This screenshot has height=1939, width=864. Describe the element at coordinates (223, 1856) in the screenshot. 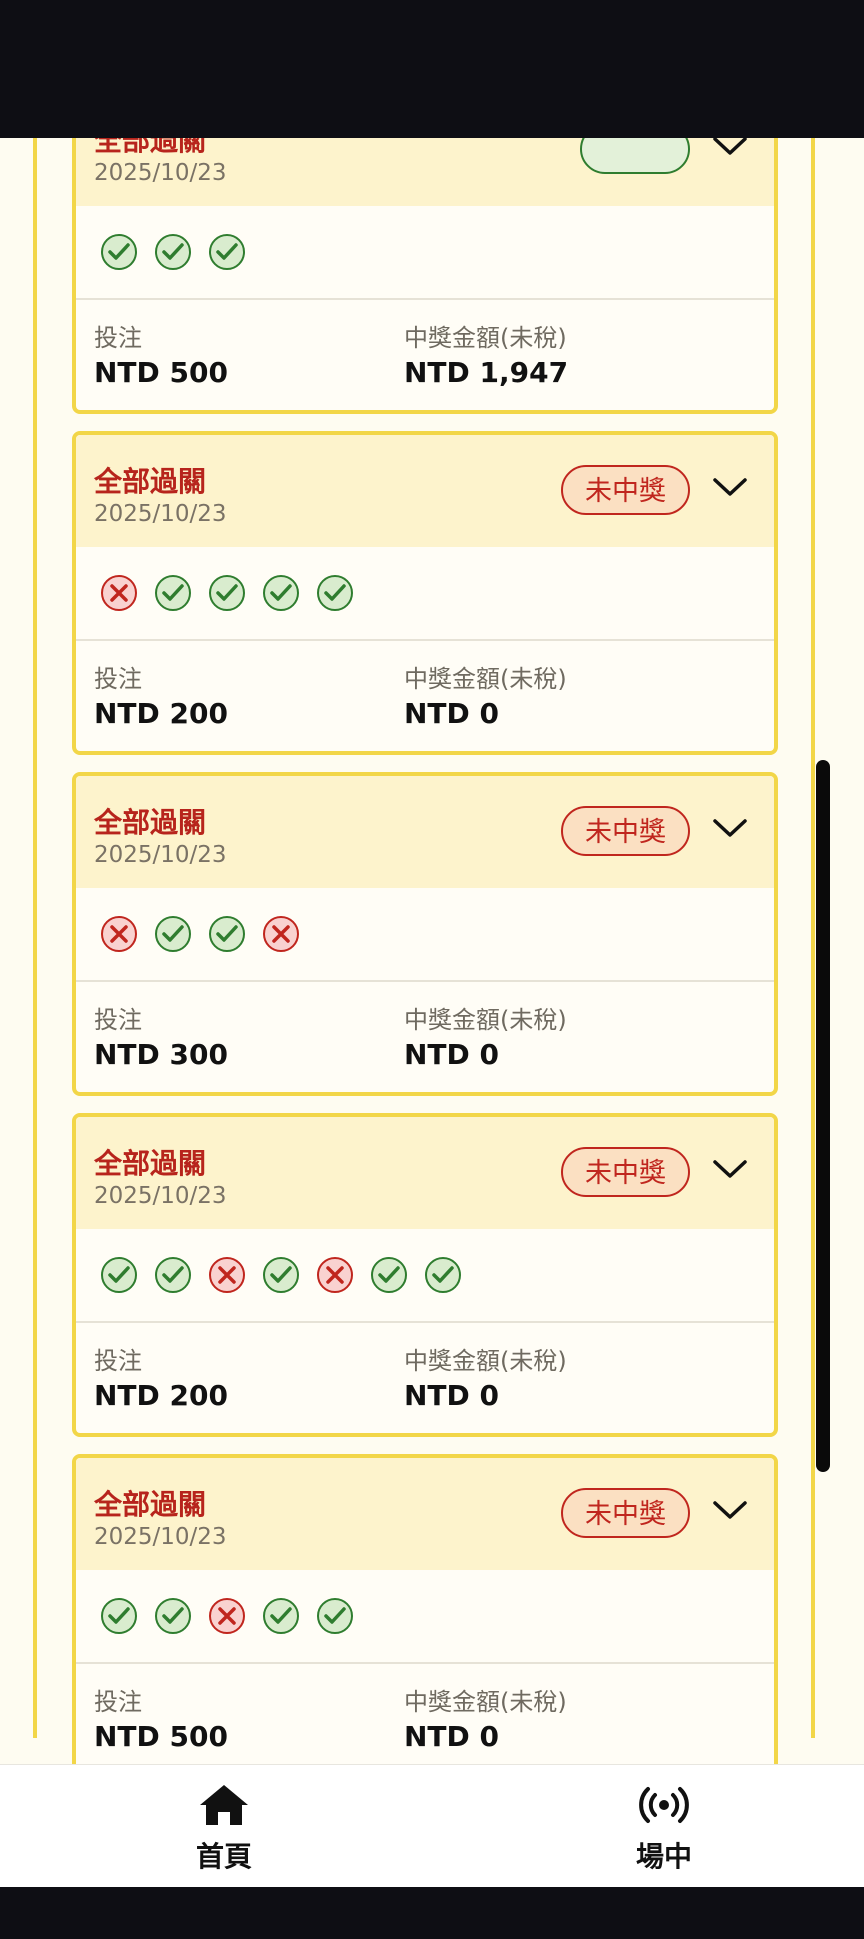

I see `nav-home-label: 首頁` at that location.